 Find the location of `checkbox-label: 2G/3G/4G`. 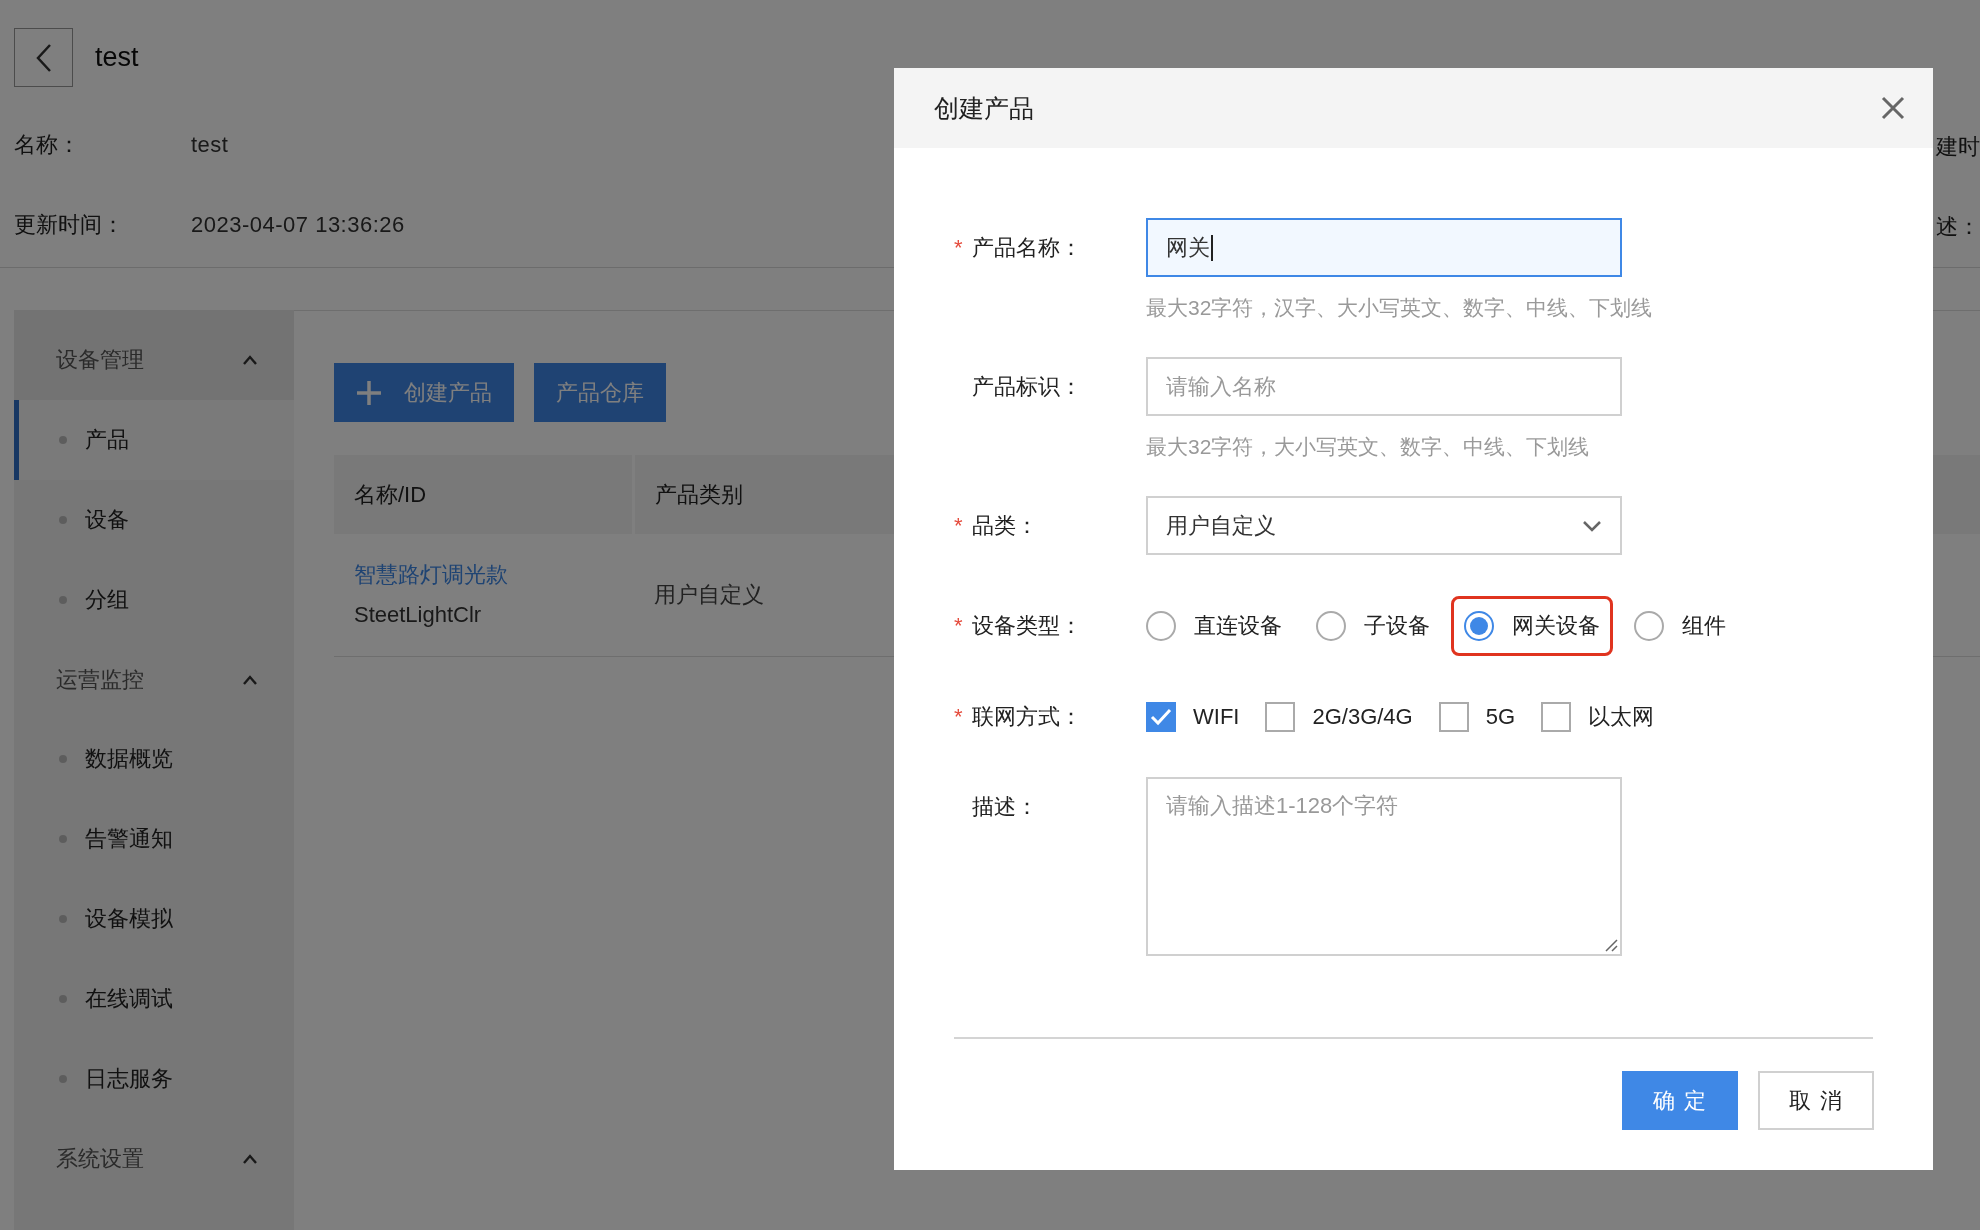

checkbox-label: 2G/3G/4G is located at coordinates (1362, 716).